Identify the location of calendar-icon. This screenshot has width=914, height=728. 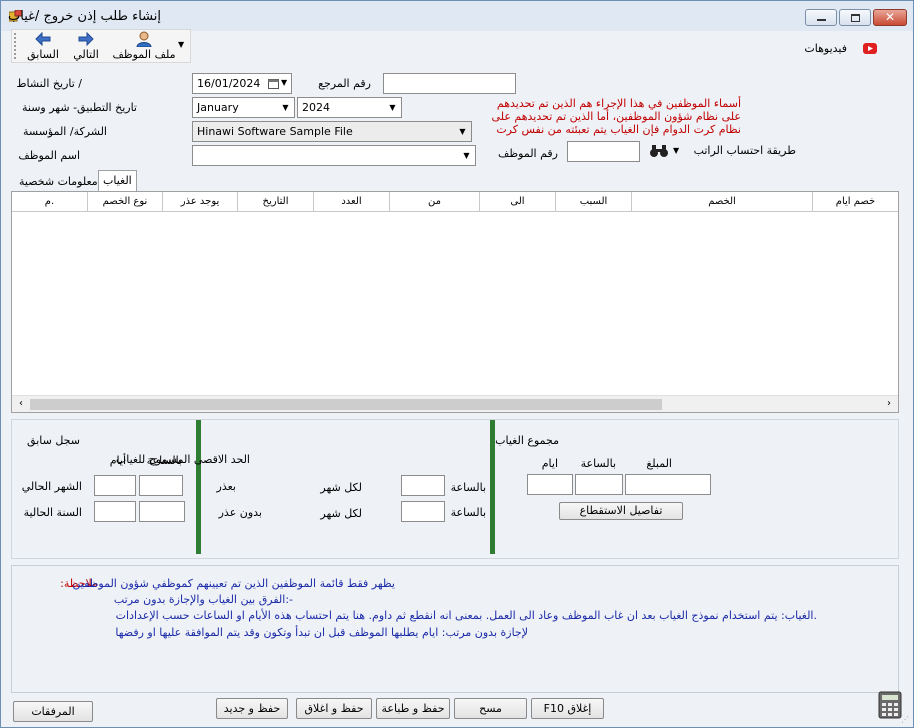
(273, 83).